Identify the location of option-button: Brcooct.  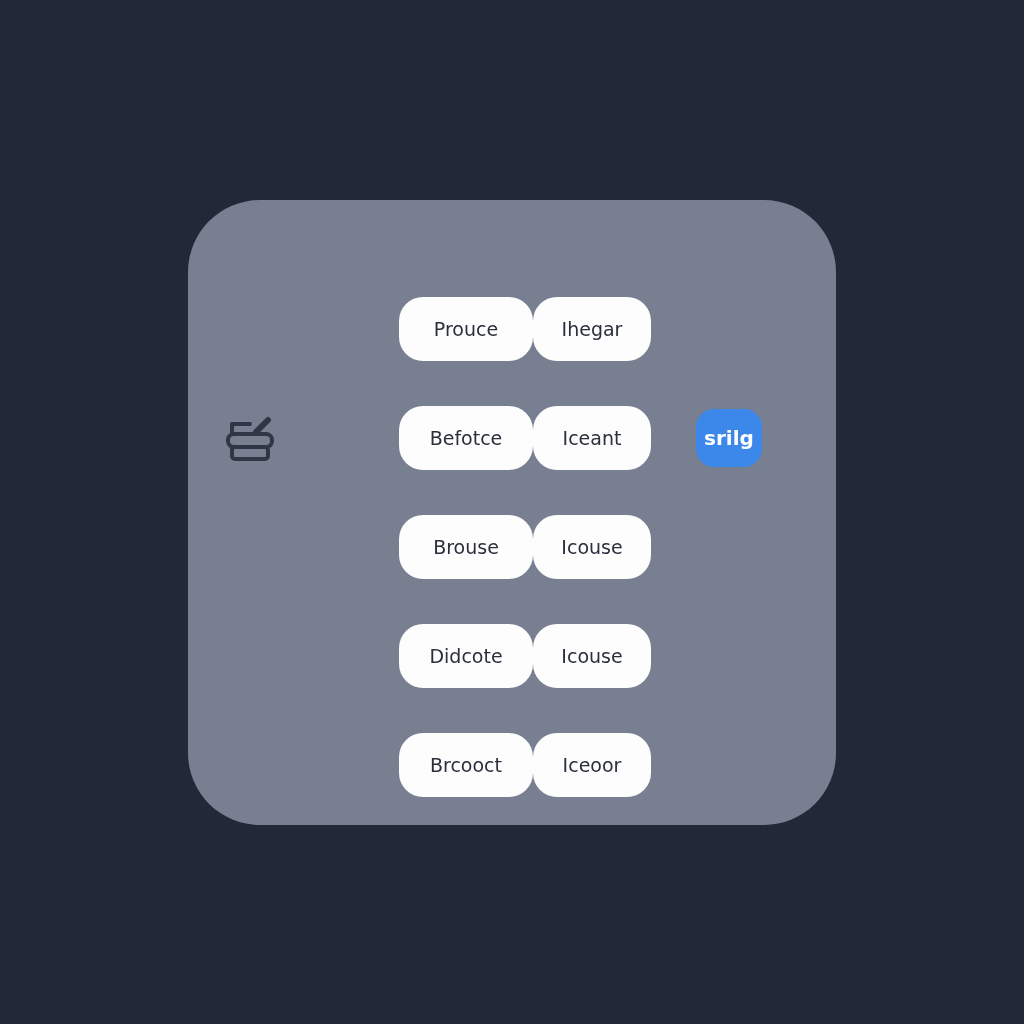
(466, 764).